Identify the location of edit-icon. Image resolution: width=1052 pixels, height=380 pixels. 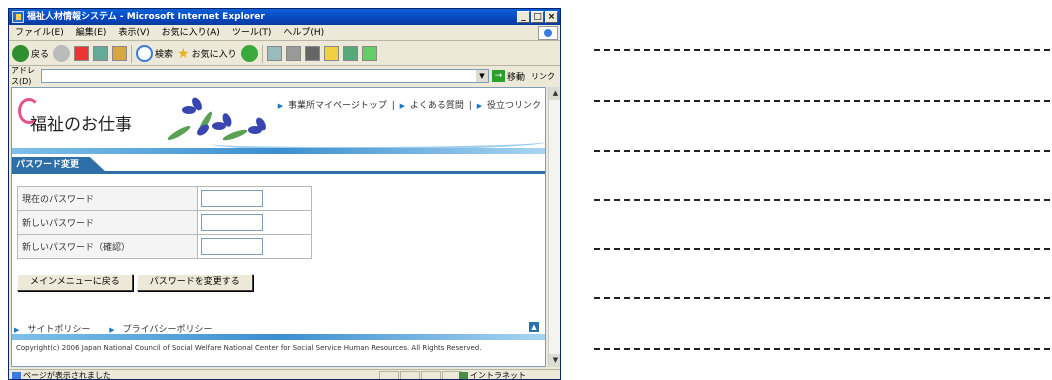
(312, 53).